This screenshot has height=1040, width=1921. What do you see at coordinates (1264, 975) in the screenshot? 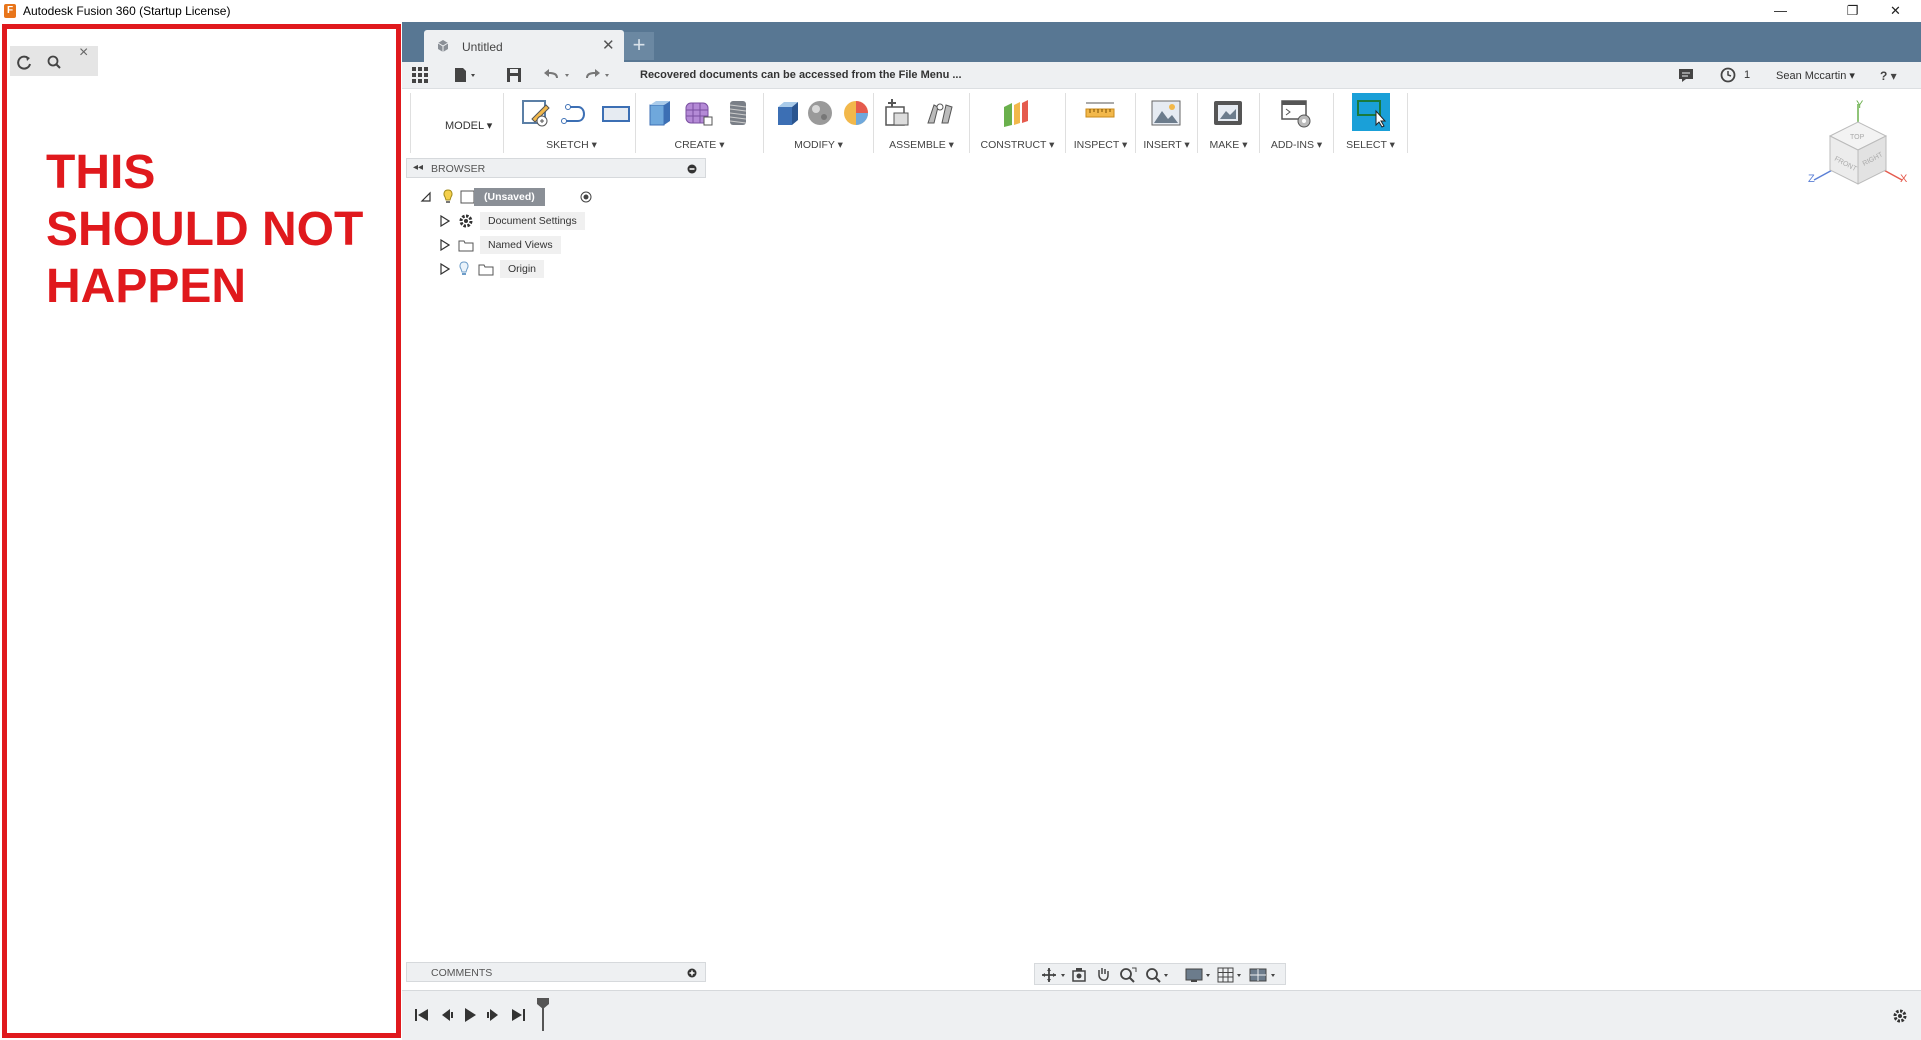
I see `viewports-icon` at bounding box center [1264, 975].